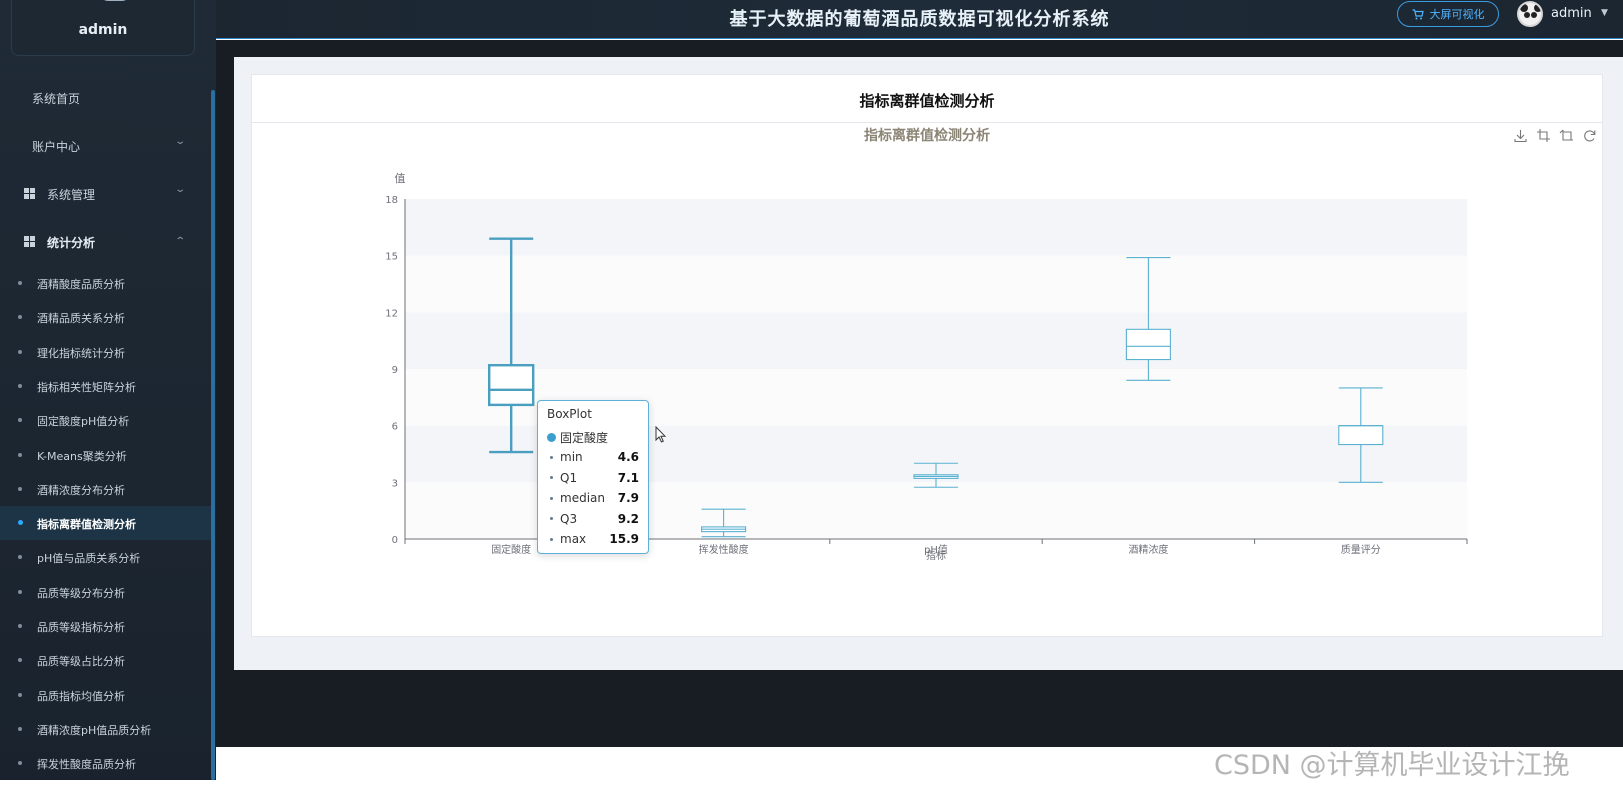 The width and height of the screenshot is (1623, 788). Describe the element at coordinates (86, 765) in the screenshot. I see `sidebar-subitem-label: 挥发性酸度品质分析` at that location.